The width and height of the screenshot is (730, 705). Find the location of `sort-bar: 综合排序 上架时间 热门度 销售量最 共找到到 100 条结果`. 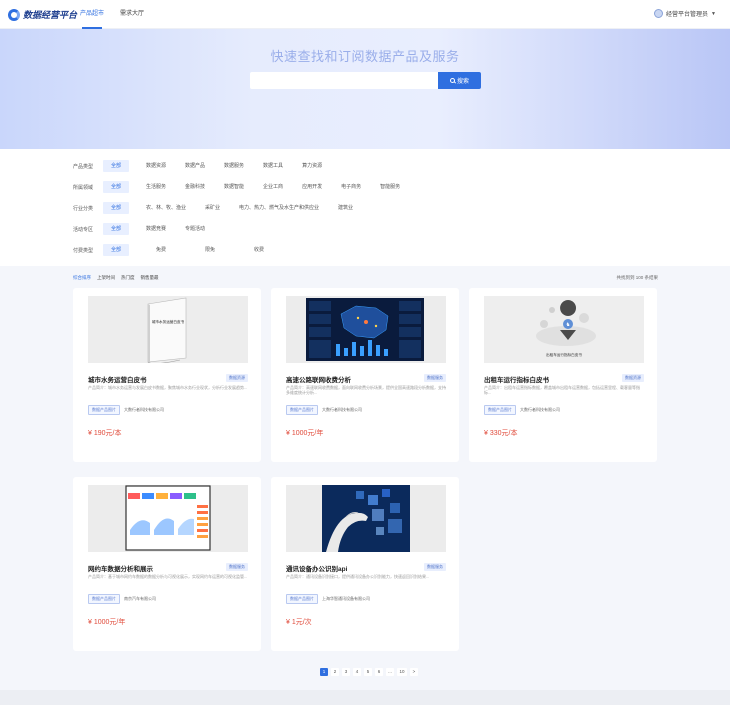

sort-bar: 综合排序 上架时间 热门度 销售量最 共找到到 100 条结果 is located at coordinates (365, 278).